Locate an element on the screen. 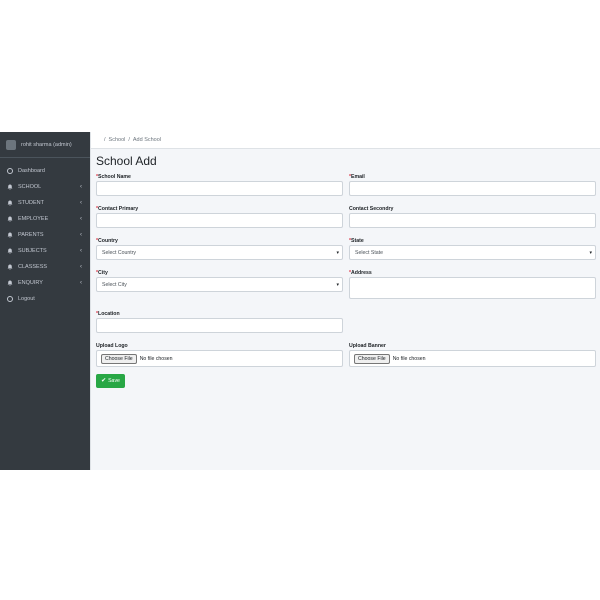 The height and width of the screenshot is (600, 600). email-label: *Email is located at coordinates (357, 177).